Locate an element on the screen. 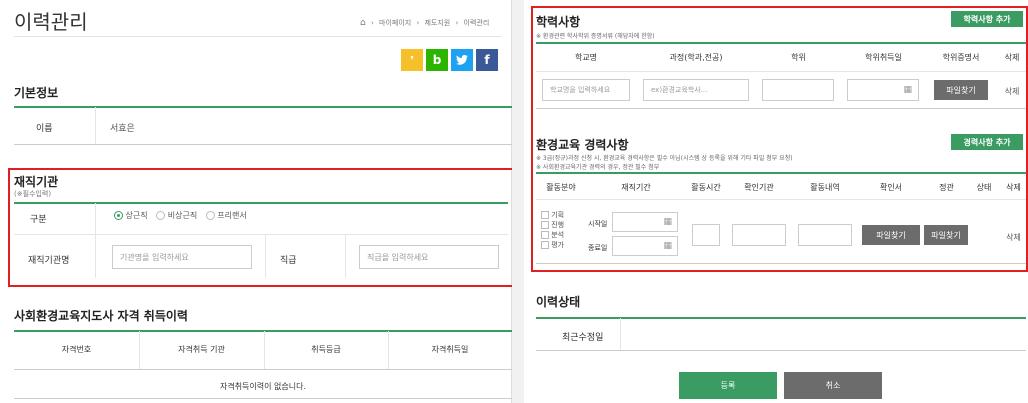 Image resolution: width=1028 pixels, height=403 pixels. end-date-label: 종료일 is located at coordinates (598, 248).